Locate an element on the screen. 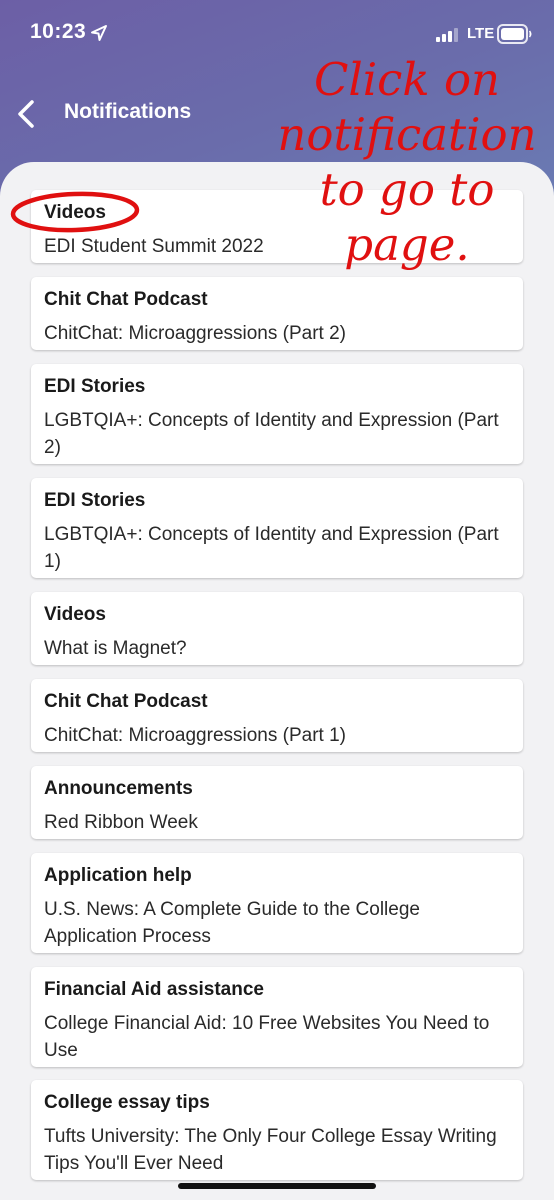 This screenshot has height=1200, width=554. page-title: Notifications is located at coordinates (128, 111).